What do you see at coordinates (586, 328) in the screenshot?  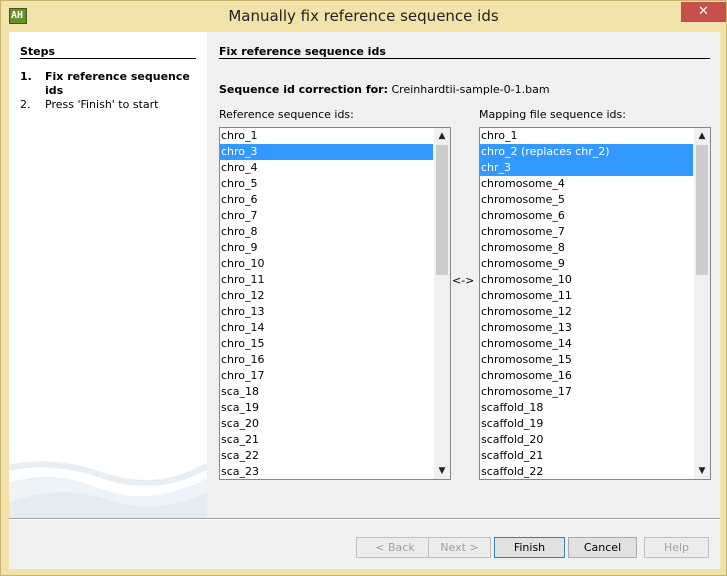 I see `mapping-id-item: chromosome_13` at bounding box center [586, 328].